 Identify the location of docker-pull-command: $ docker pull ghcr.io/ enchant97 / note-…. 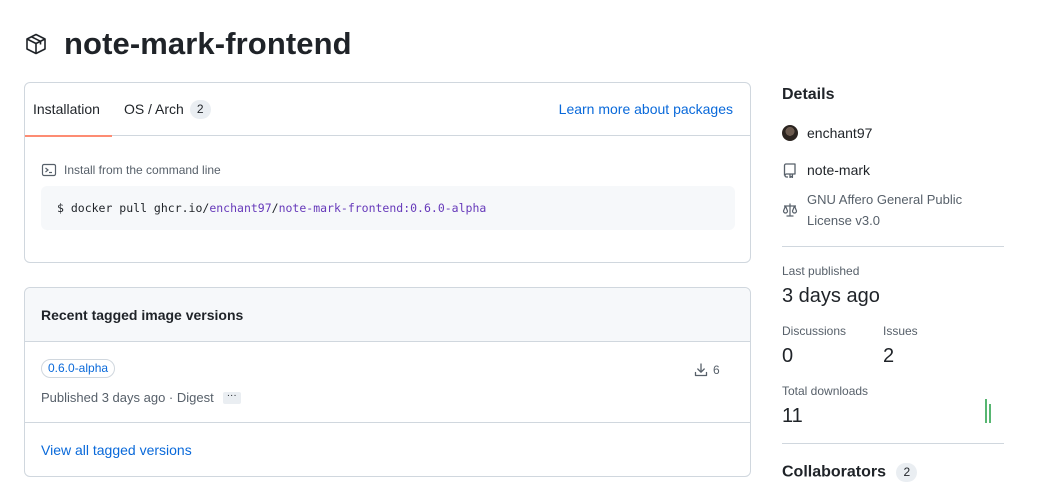
(388, 208).